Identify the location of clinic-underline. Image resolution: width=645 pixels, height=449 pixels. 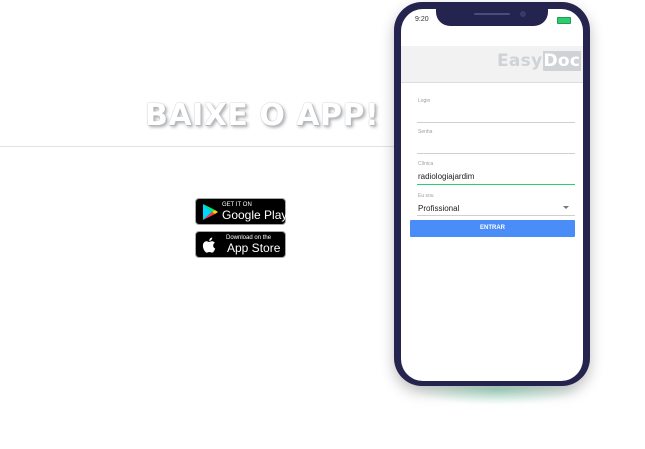
(496, 184).